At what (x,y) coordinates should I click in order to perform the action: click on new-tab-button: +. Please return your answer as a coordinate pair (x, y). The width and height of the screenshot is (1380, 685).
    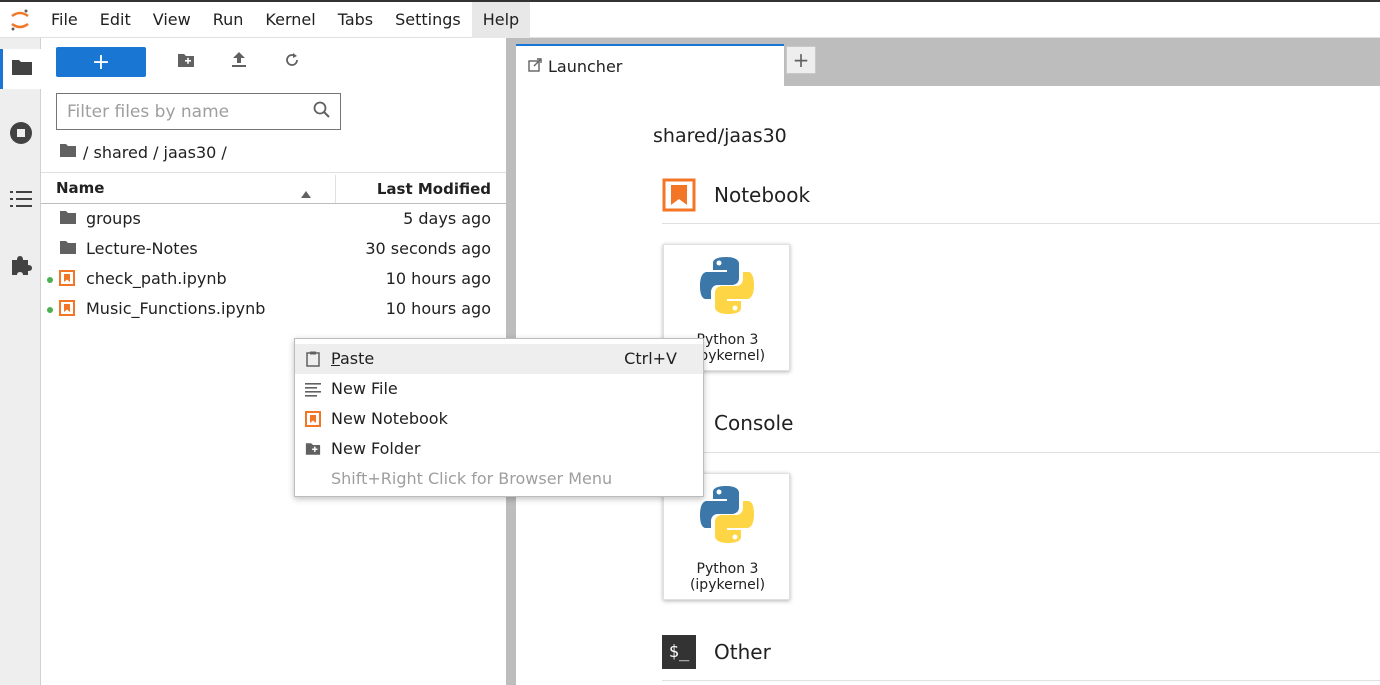
    Looking at the image, I should click on (801, 60).